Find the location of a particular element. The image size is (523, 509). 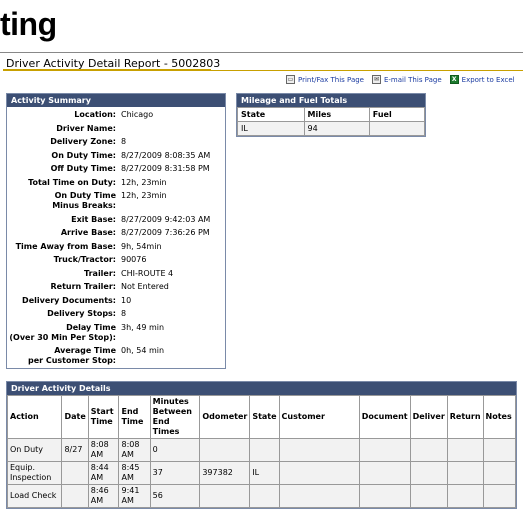

summary-label-line2: Minus Breaks: is located at coordinates (84, 205).